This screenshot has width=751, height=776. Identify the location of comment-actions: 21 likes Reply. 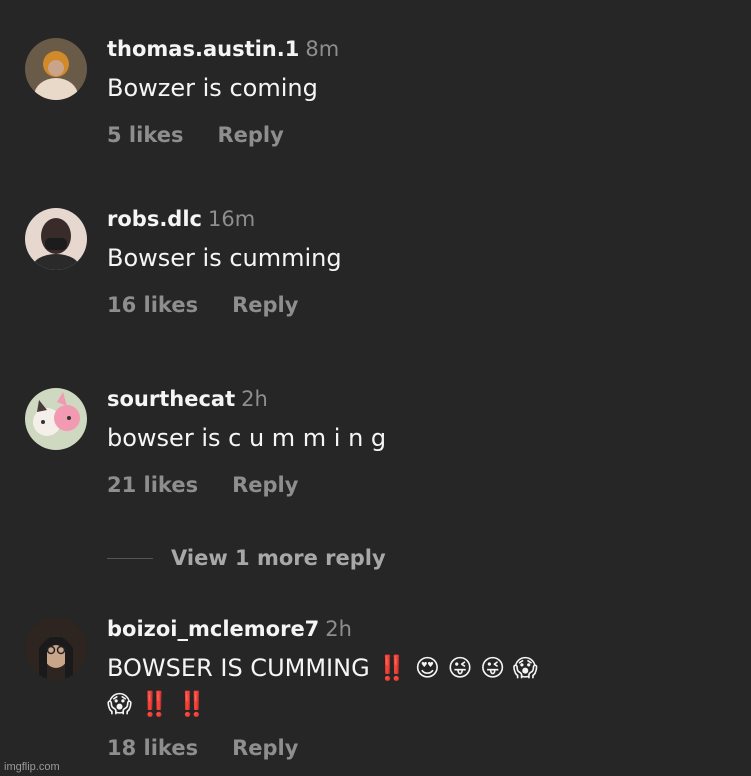
(202, 485).